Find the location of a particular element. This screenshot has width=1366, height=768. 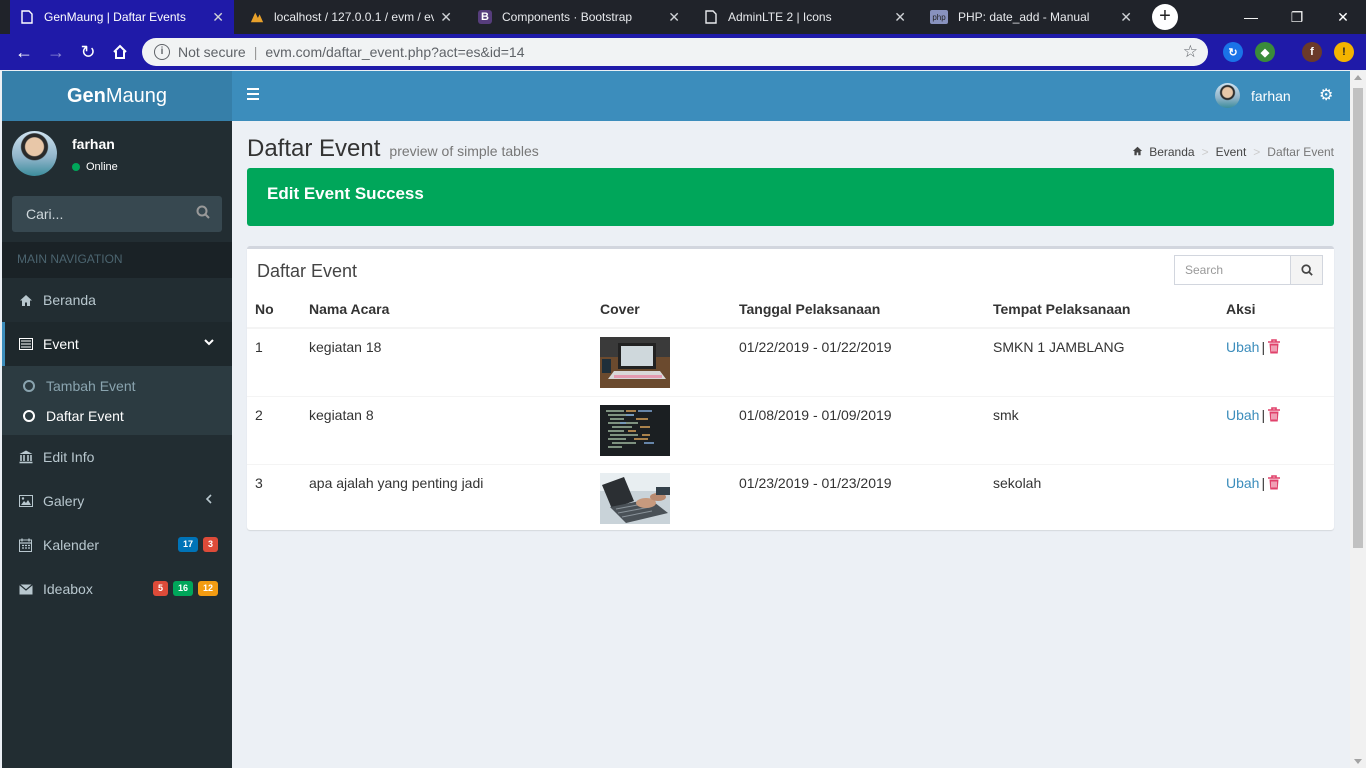

browser-tab-5: php PHP: date_add - Manual ✕ is located at coordinates (1031, 17).